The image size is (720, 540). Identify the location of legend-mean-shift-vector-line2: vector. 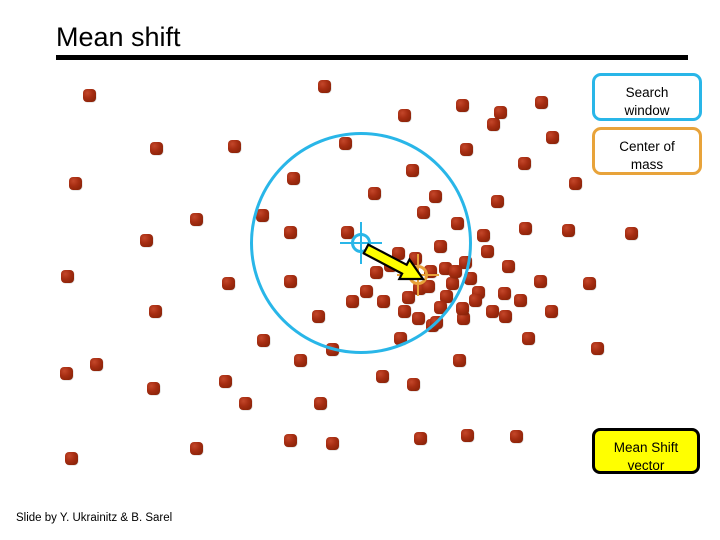
(646, 465).